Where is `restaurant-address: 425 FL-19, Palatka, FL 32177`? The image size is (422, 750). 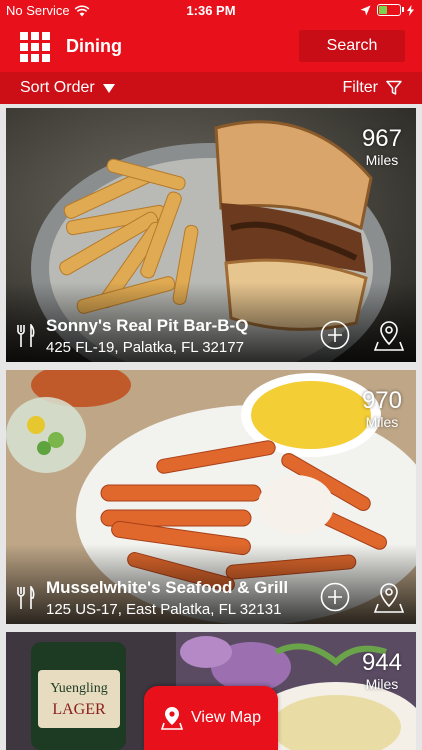 restaurant-address: 425 FL-19, Palatka, FL 32177 is located at coordinates (145, 347).